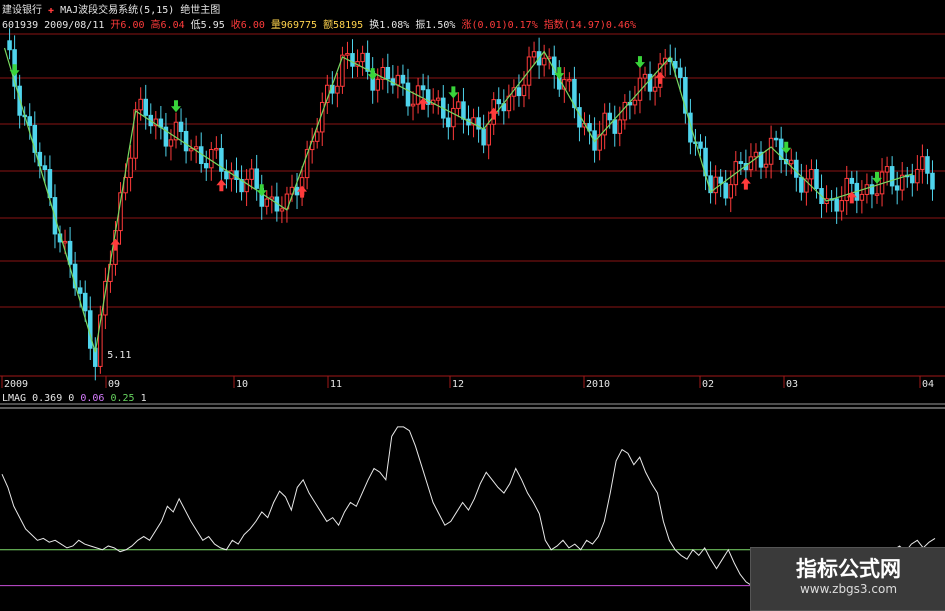 This screenshot has width=945, height=611. Describe the element at coordinates (499, 25) in the screenshot. I see `change-value: 涨(0.01)0.17%` at that location.